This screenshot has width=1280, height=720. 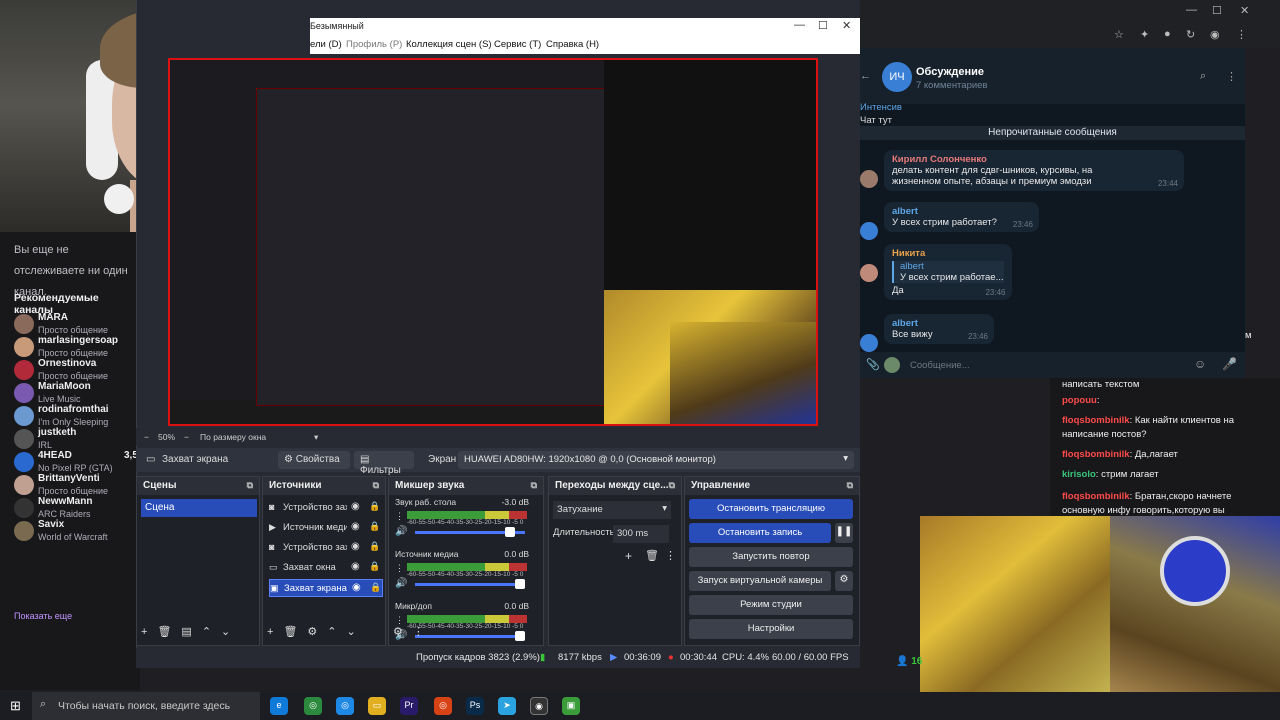 What do you see at coordinates (398, 632) in the screenshot?
I see `link-icon: ⚙` at bounding box center [398, 632].